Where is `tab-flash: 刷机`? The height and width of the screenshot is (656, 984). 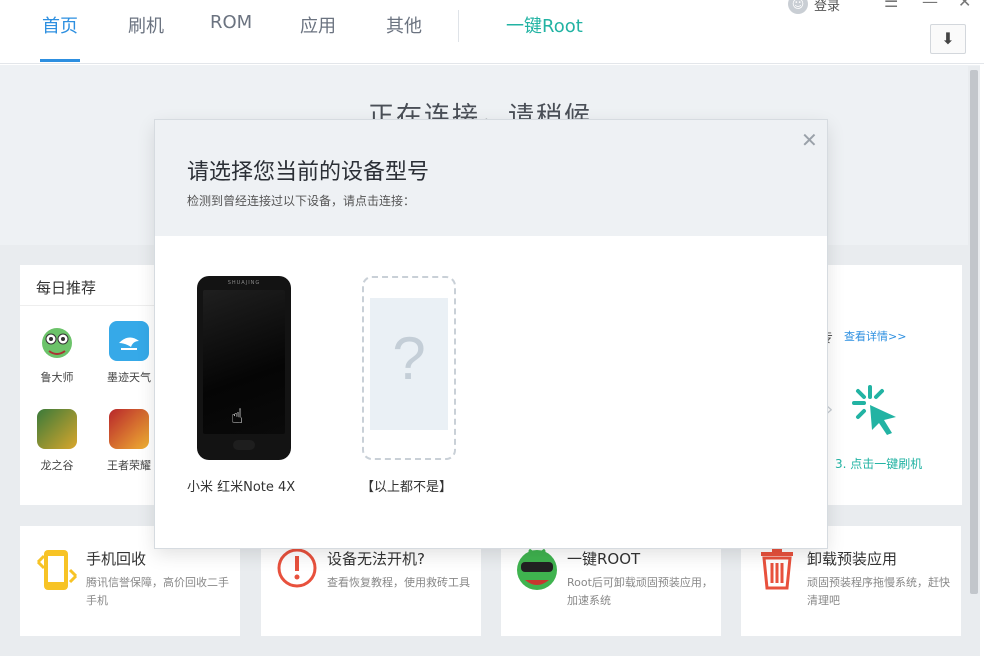
tab-flash: 刷机 is located at coordinates (146, 37).